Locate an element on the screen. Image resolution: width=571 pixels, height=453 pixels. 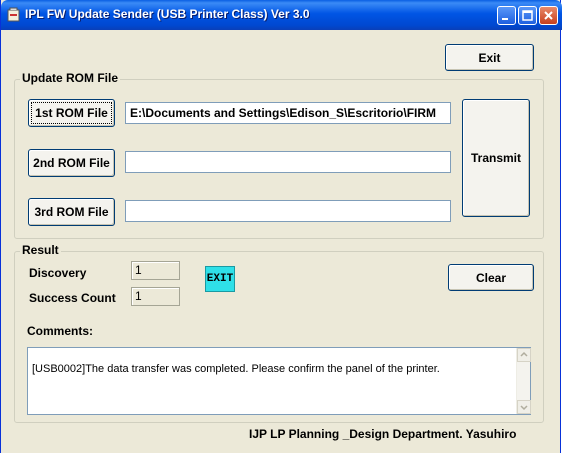
second-rom-path-field is located at coordinates (288, 162).